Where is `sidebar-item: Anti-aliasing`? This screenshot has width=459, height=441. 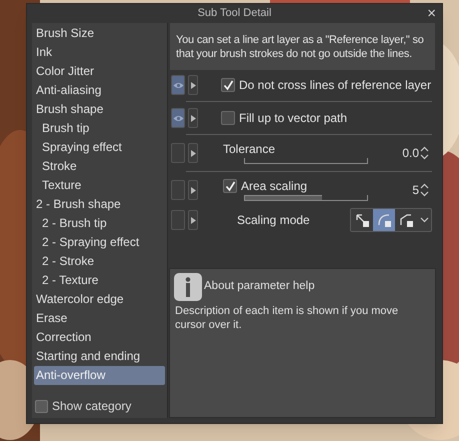 sidebar-item: Anti-aliasing is located at coordinates (99, 90).